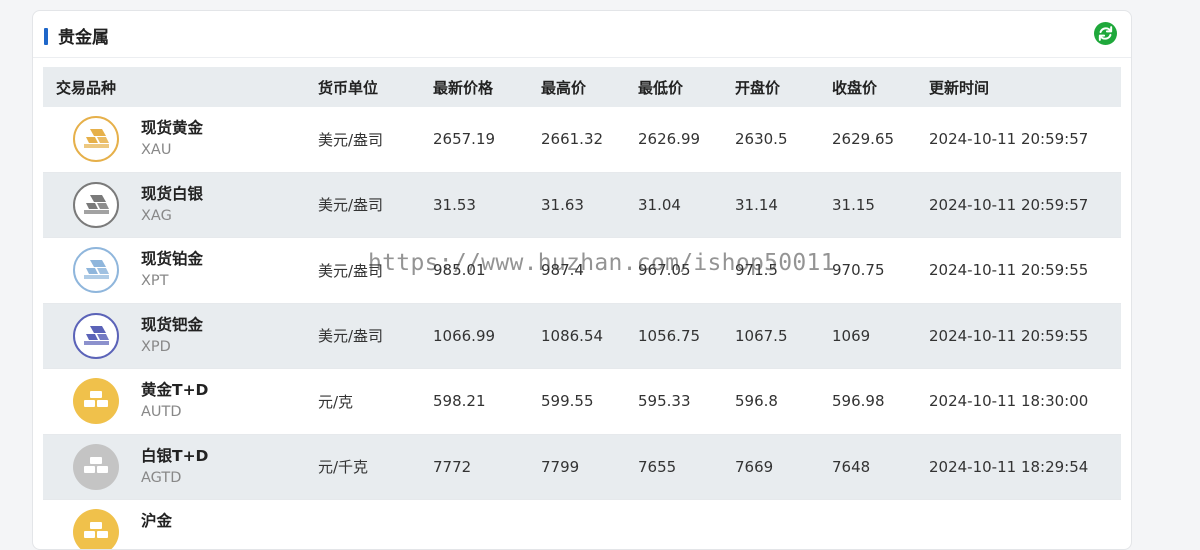 The height and width of the screenshot is (550, 1200). Describe the element at coordinates (560, 466) in the screenshot. I see `high-price-cell: 7799` at that location.